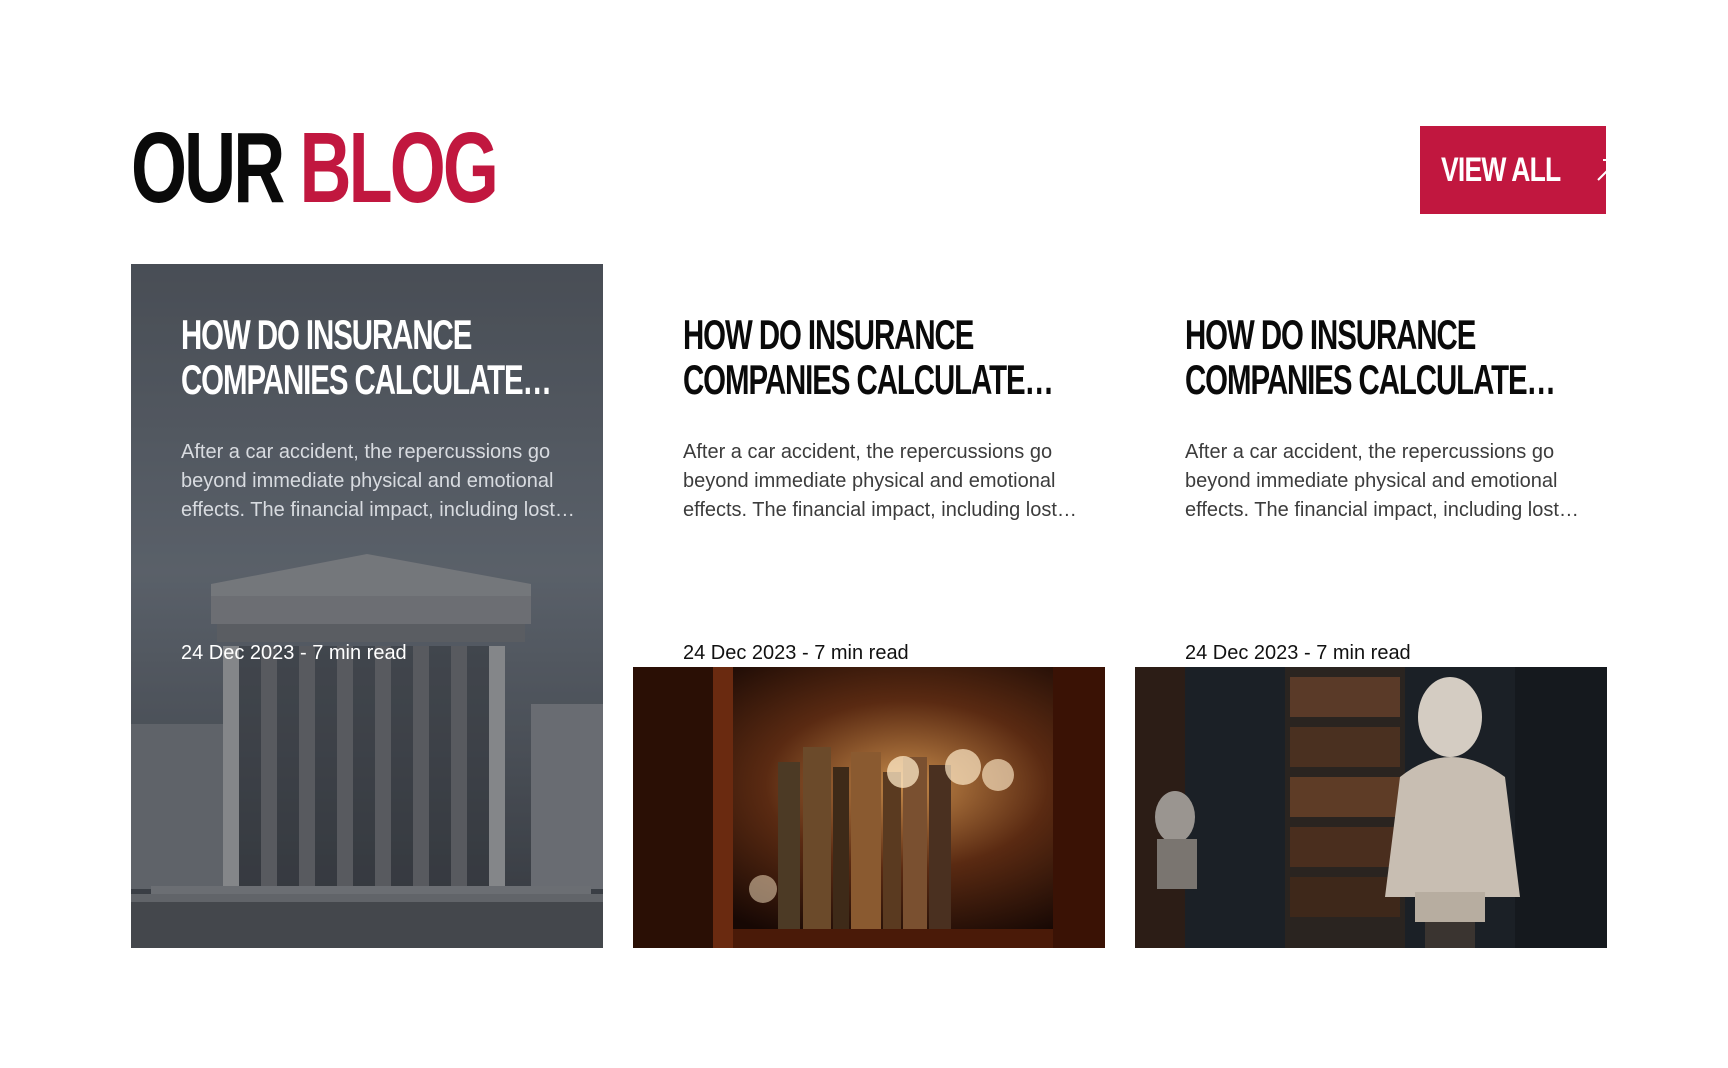 The image size is (1728, 1068). I want to click on section-title-word-our: OUR, so click(208, 168).